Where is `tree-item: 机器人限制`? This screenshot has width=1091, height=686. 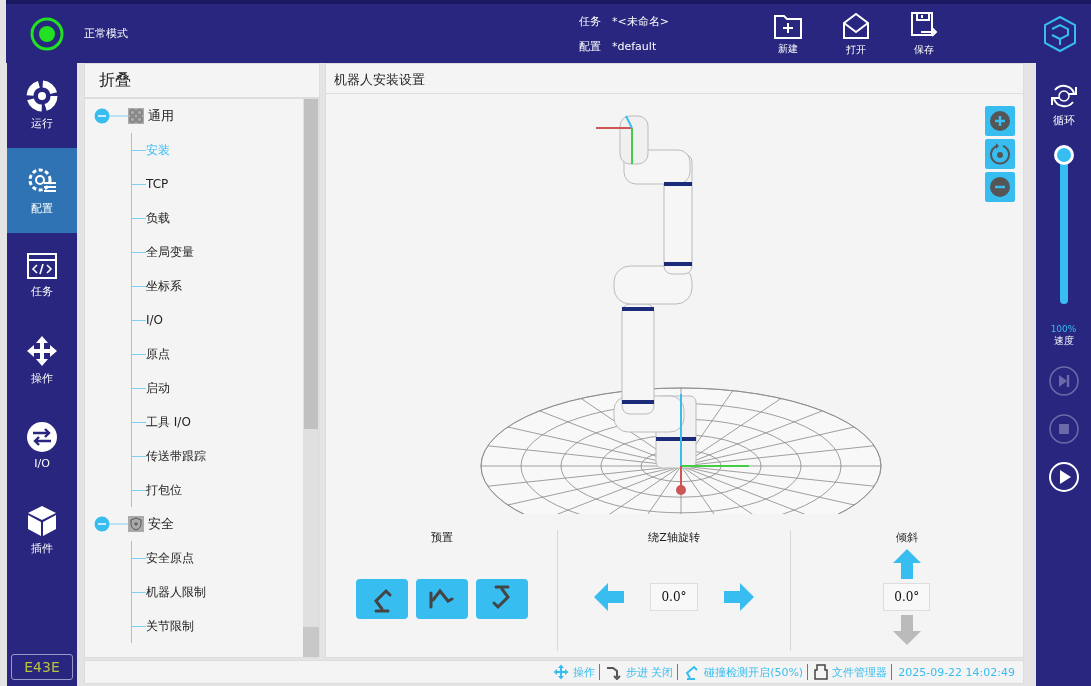
tree-item: 机器人限制 is located at coordinates (176, 592).